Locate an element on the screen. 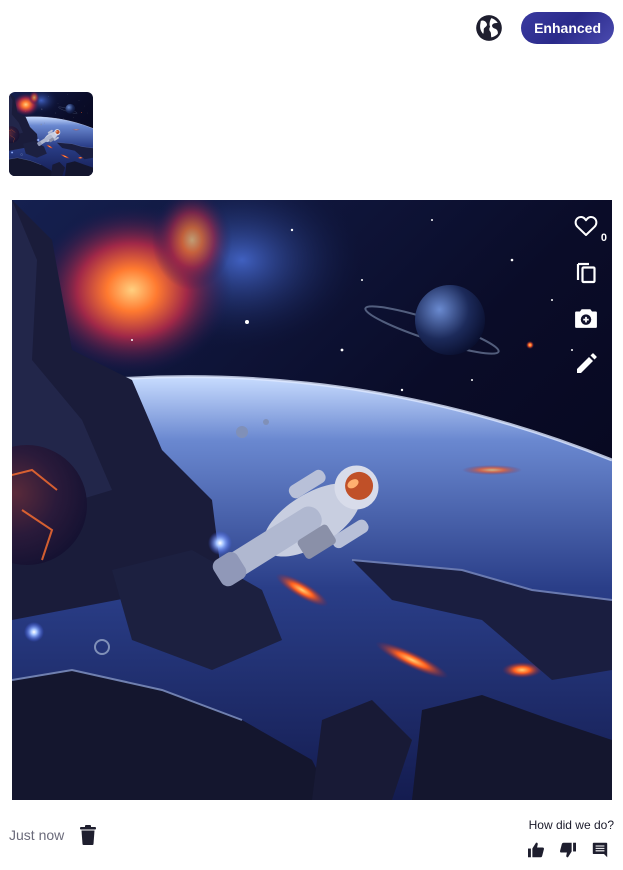  thumbs-down-icon is located at coordinates (568, 850).